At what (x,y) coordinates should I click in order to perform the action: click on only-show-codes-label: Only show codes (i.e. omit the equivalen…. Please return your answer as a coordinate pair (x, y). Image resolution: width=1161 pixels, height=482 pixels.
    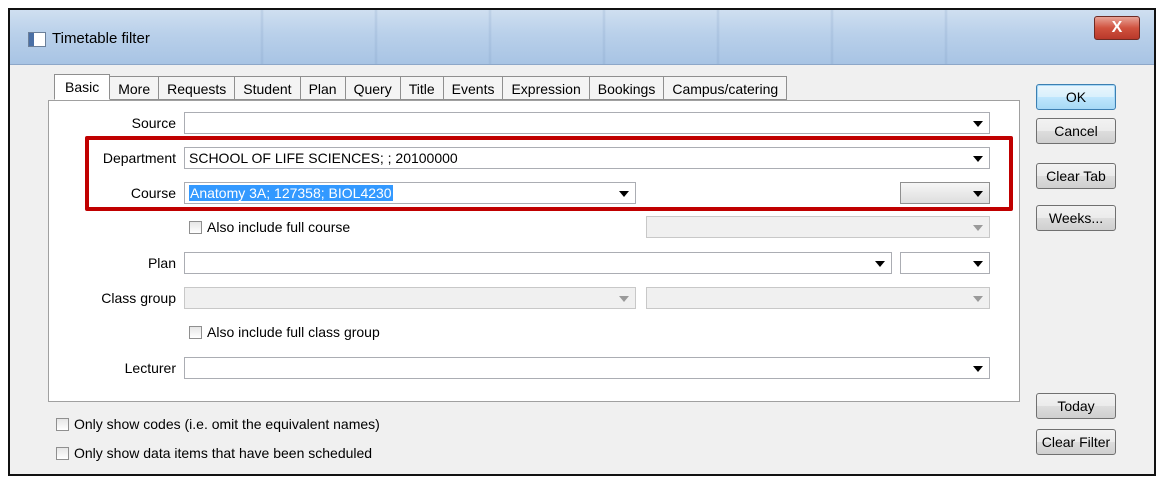
    Looking at the image, I should click on (227, 424).